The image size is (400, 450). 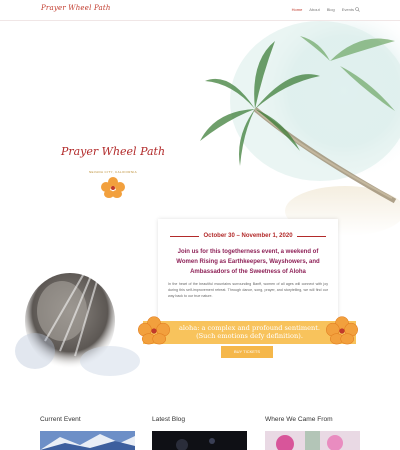 What do you see at coordinates (348, 9) in the screenshot?
I see `nav-item-events: Events` at bounding box center [348, 9].